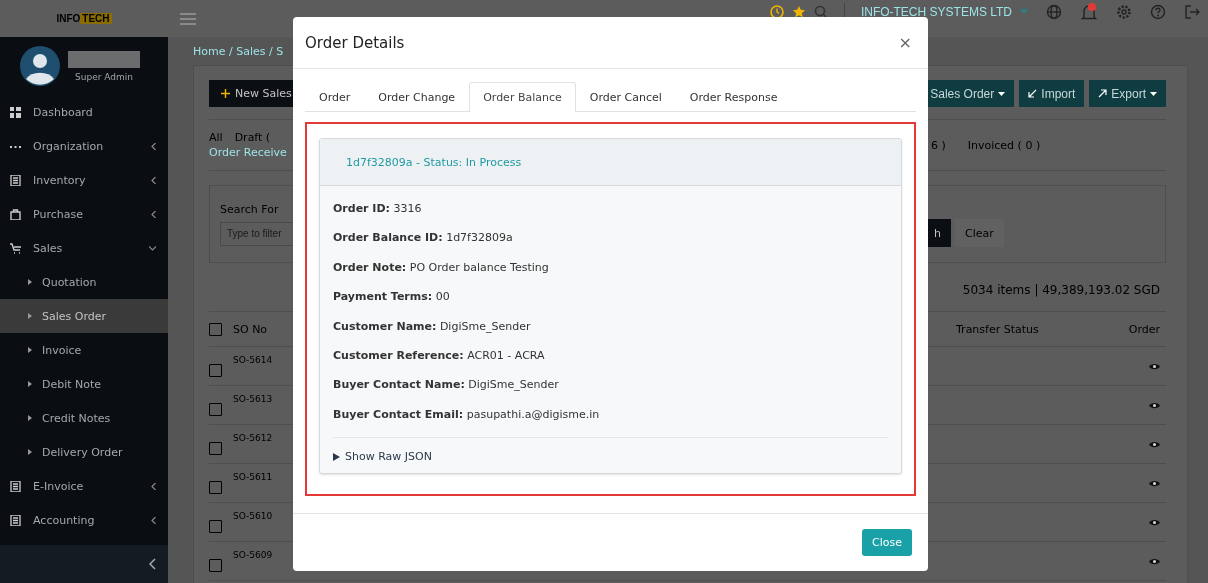 The image size is (1208, 583). Describe the element at coordinates (1103, 93) in the screenshot. I see `arrow-up-right-icon` at that location.